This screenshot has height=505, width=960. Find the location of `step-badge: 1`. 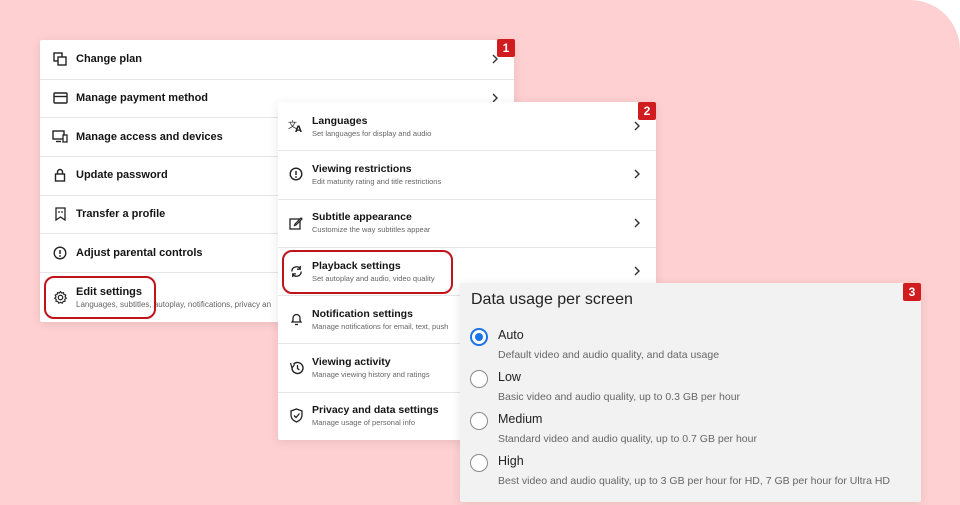

step-badge: 1 is located at coordinates (506, 48).